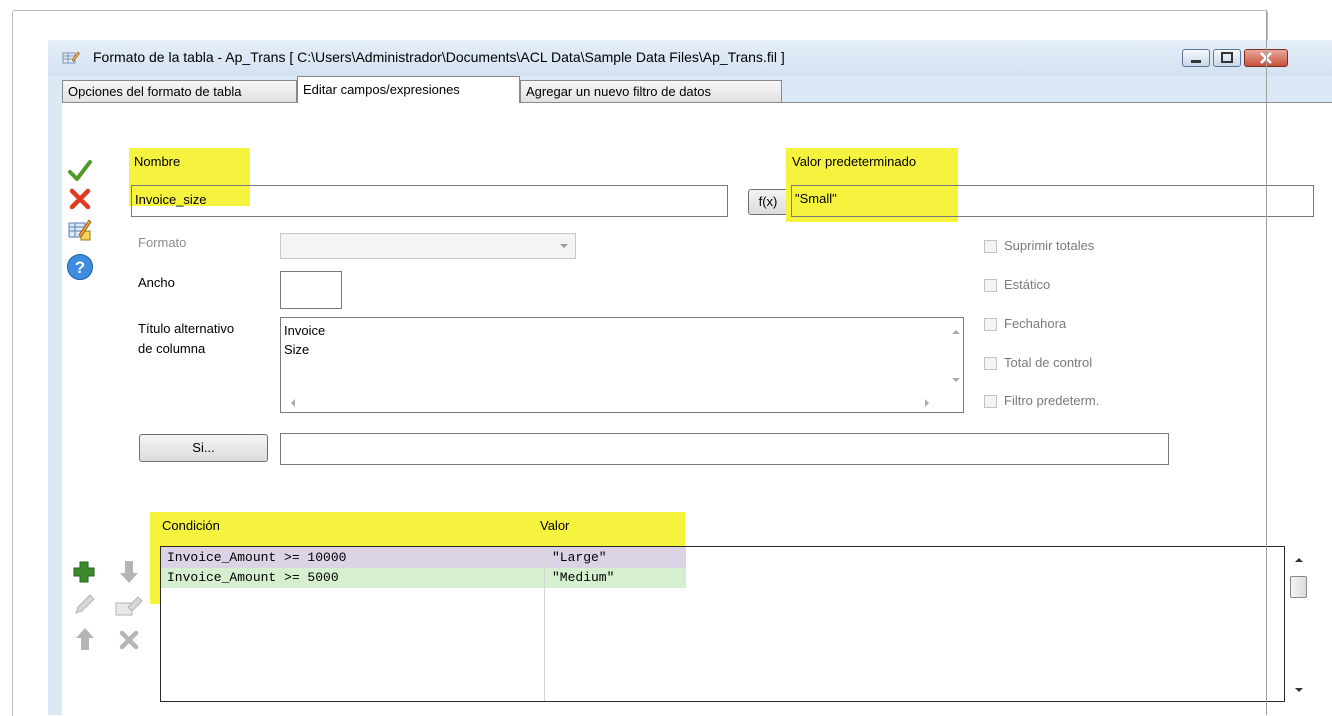  What do you see at coordinates (579, 557) in the screenshot?
I see `row-value: "Large"` at bounding box center [579, 557].